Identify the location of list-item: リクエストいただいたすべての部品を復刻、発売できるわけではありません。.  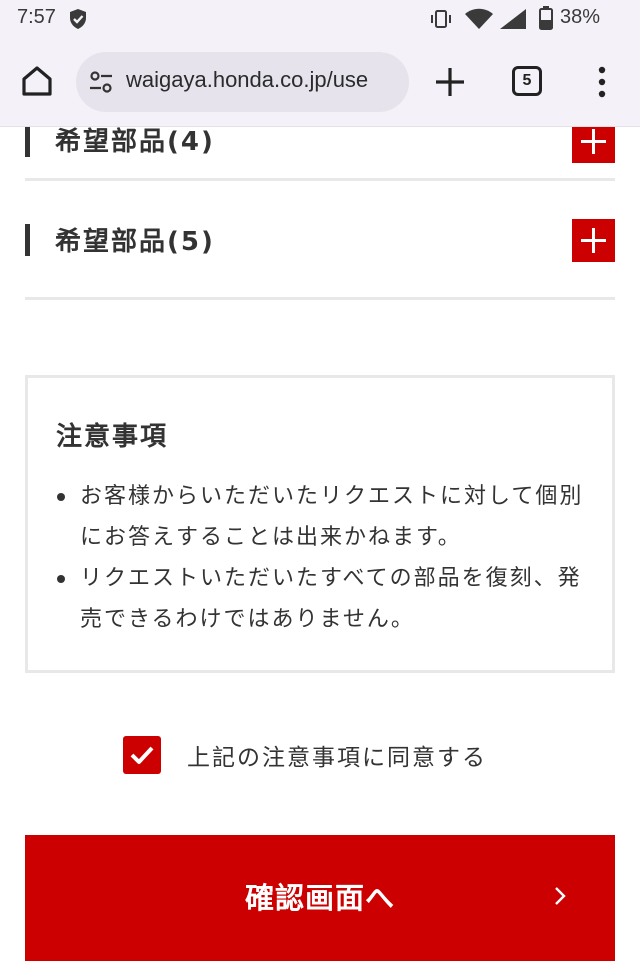
(323, 599).